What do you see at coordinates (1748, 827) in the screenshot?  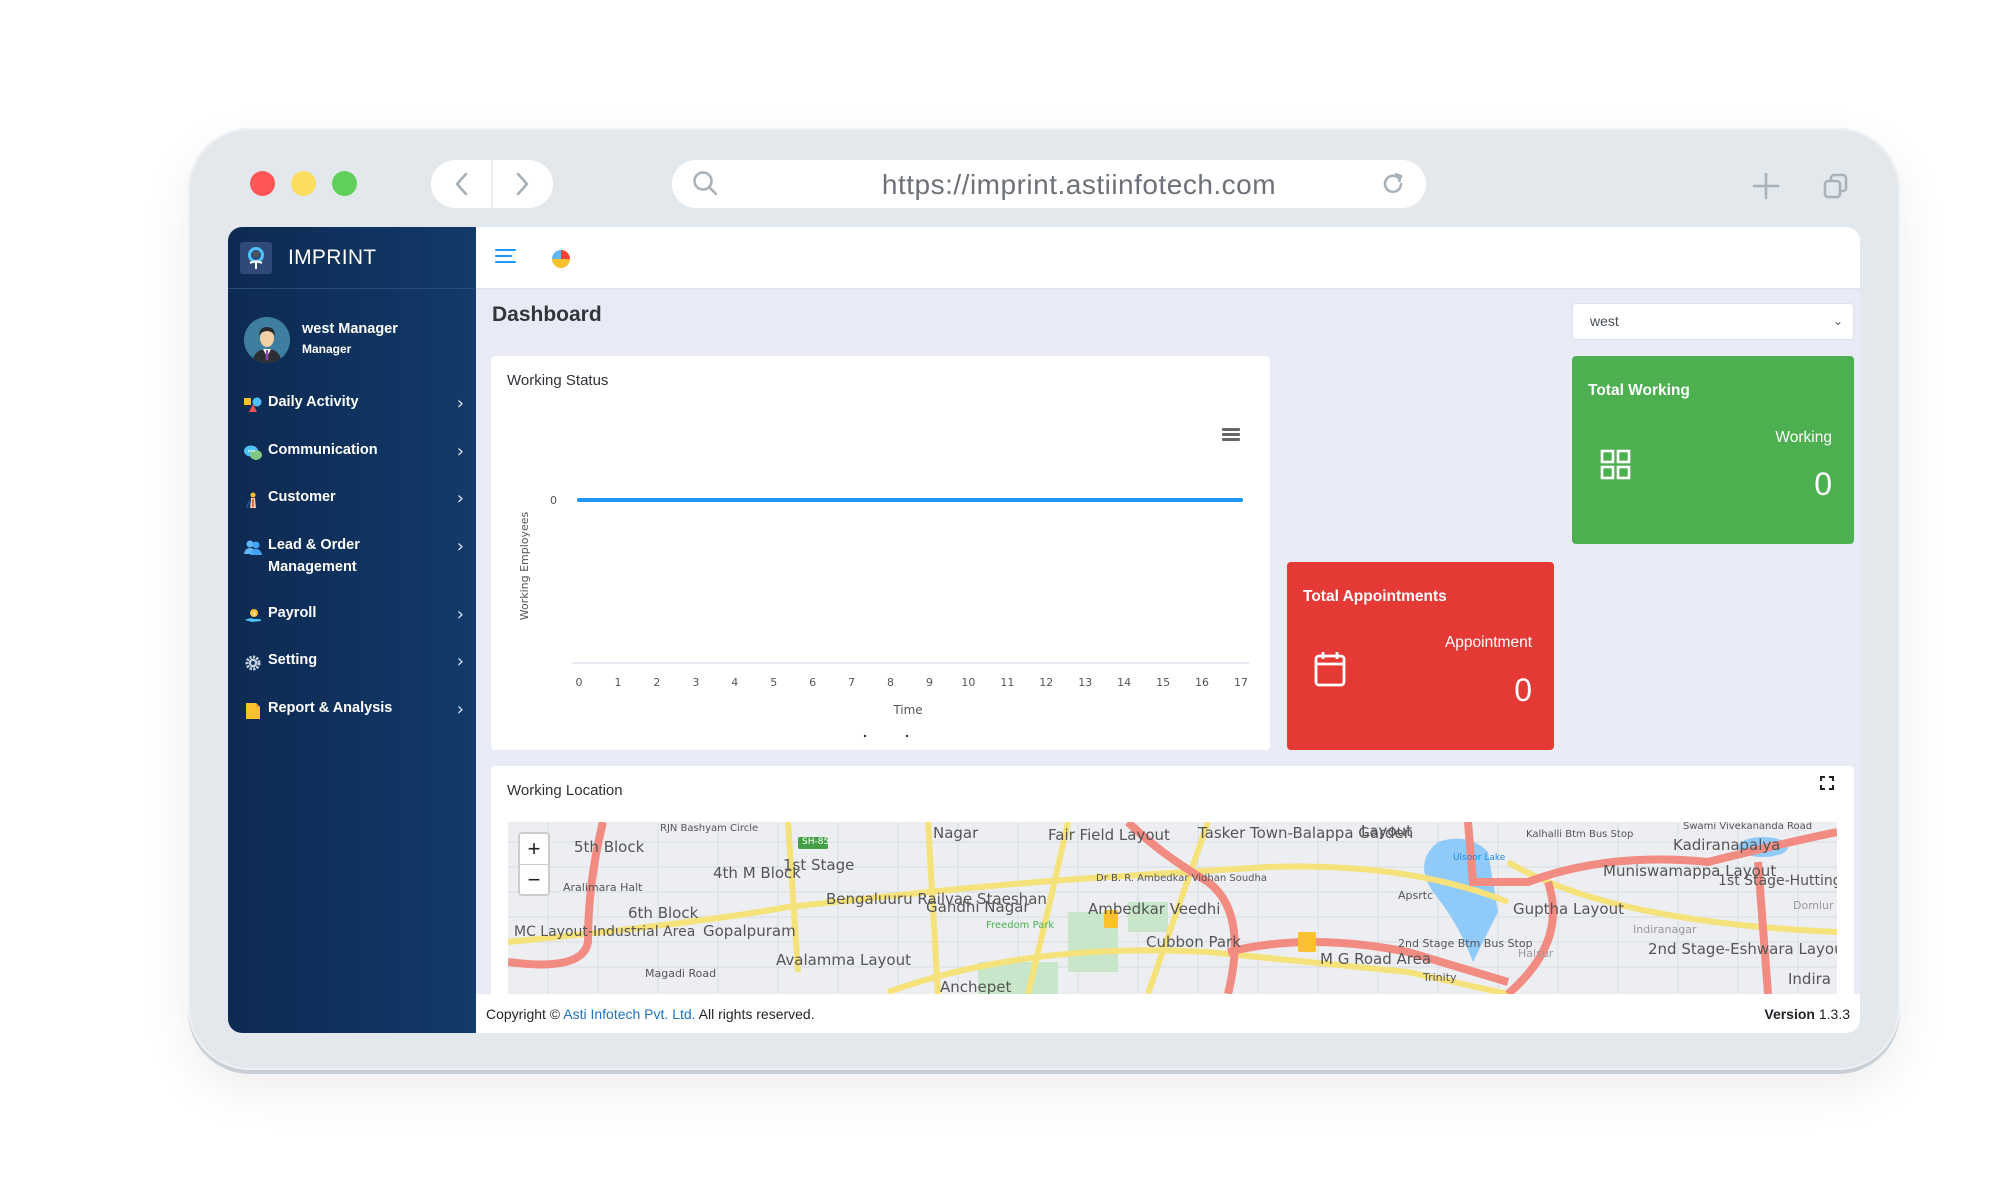 I see `map-label: Swami Vivekananda Road` at bounding box center [1748, 827].